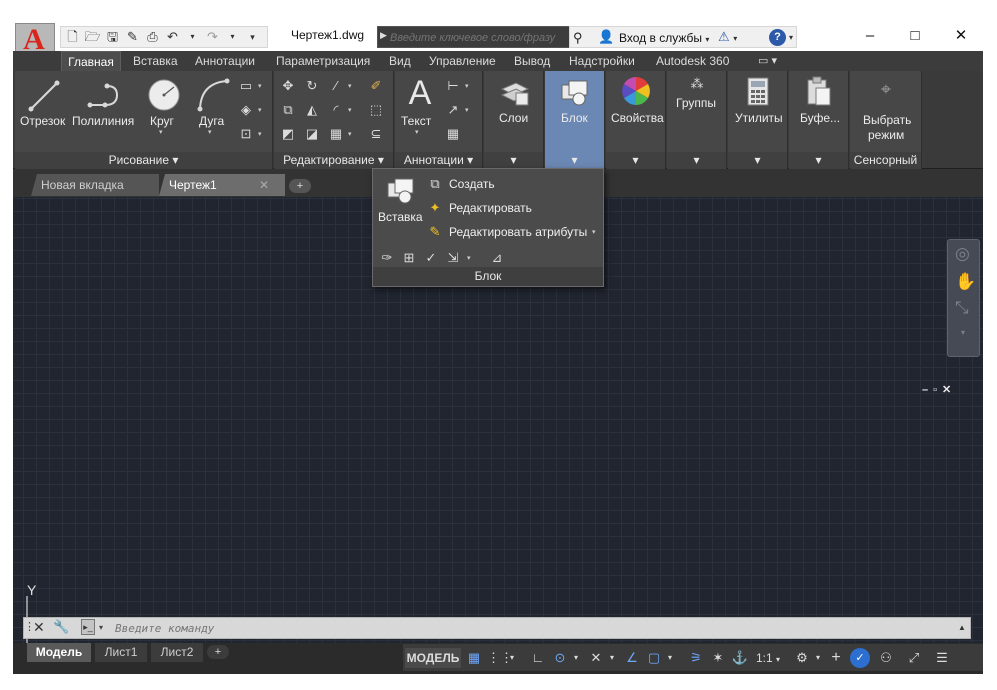 This screenshot has height=690, width=997. What do you see at coordinates (225, 61) in the screenshot?
I see `tab-annotate: Аннотации` at bounding box center [225, 61].